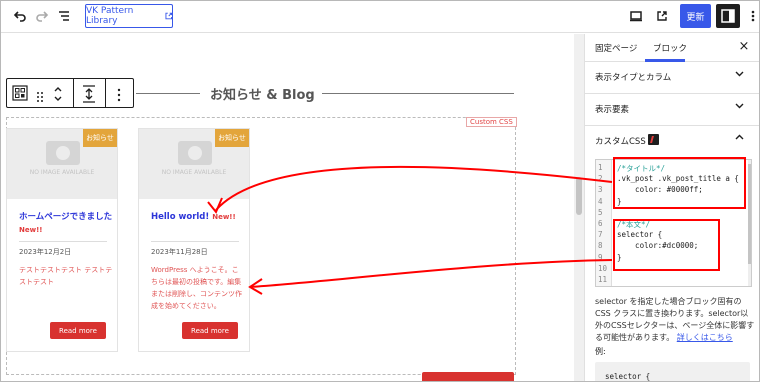  I want to click on code-line: /*本文*/, so click(633, 224).